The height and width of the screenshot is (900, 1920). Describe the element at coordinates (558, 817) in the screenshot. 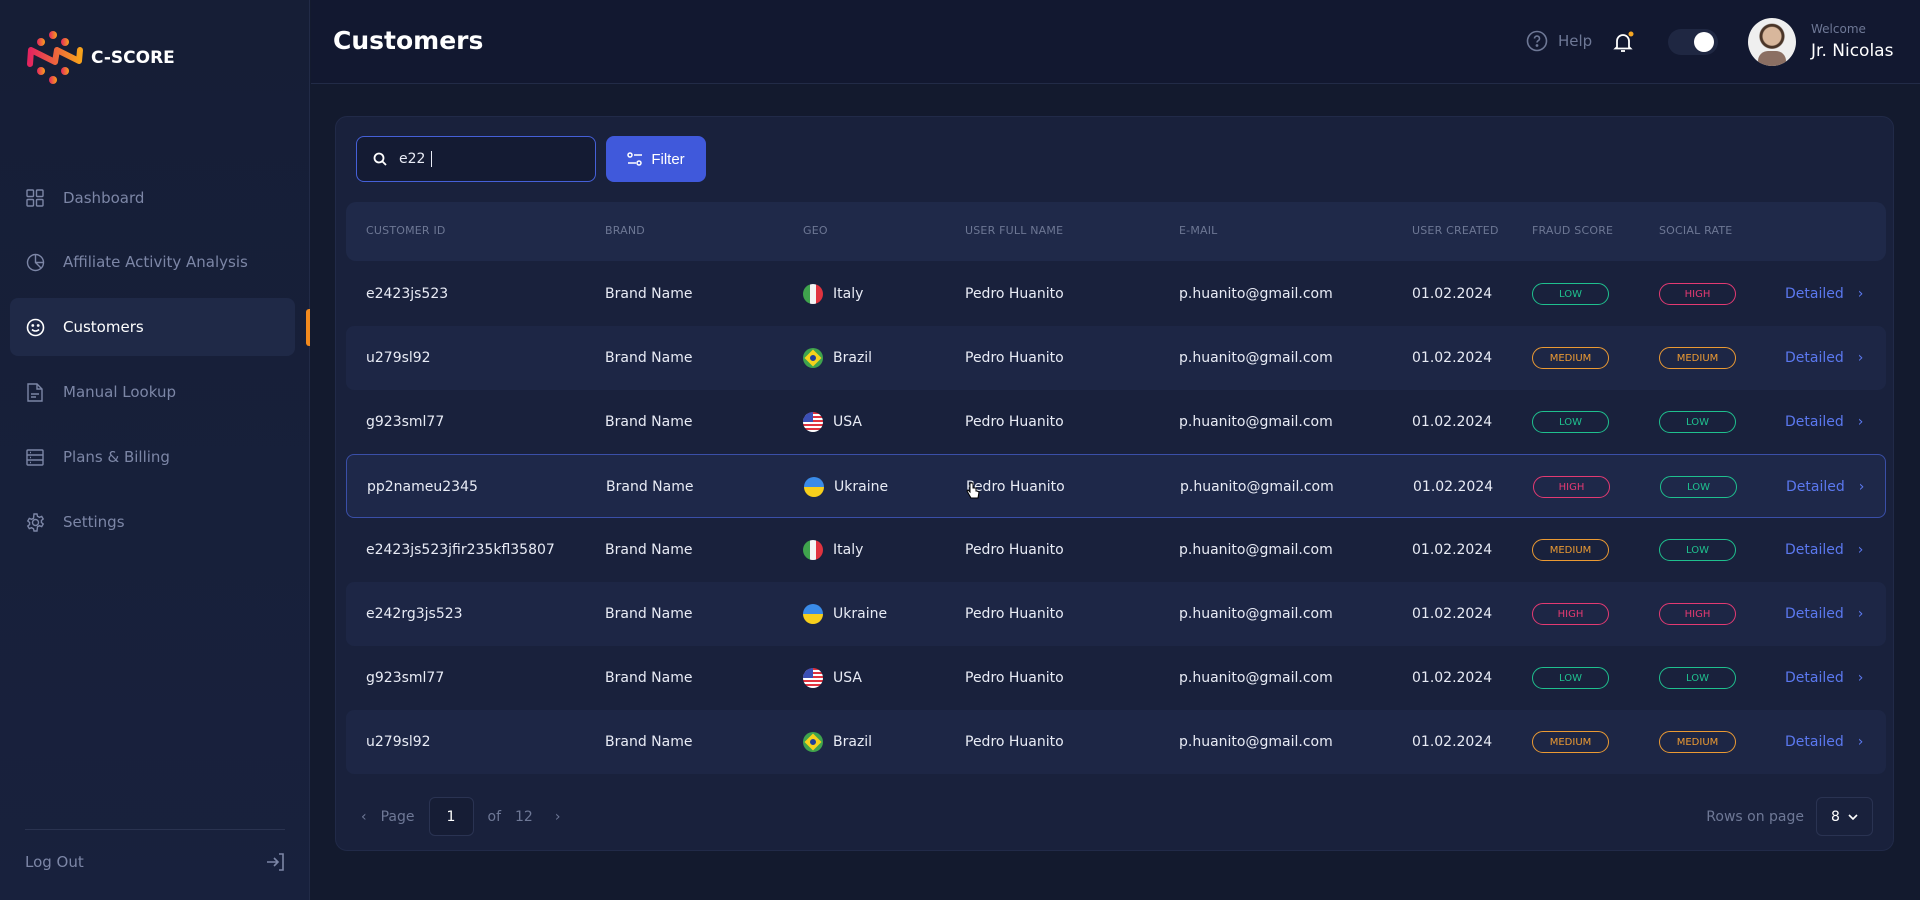

I see `next-page-icon: ›` at that location.